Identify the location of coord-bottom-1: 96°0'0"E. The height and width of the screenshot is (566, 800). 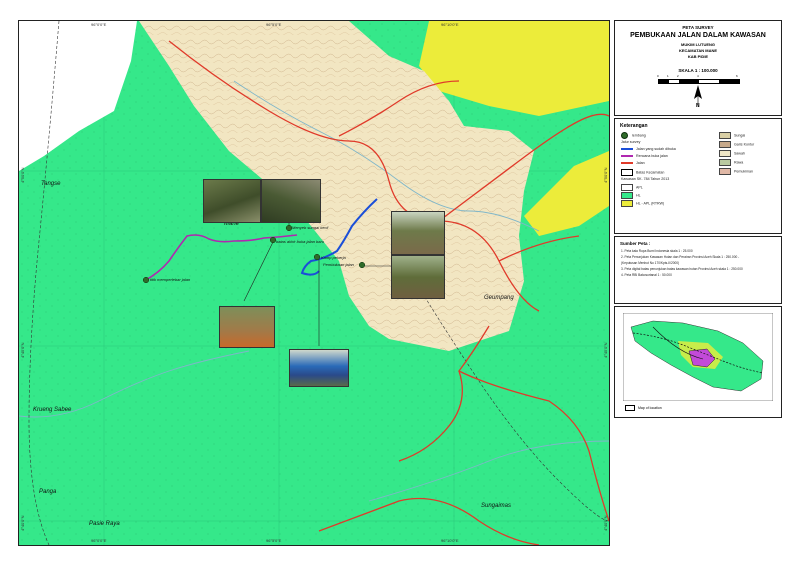
(99, 540).